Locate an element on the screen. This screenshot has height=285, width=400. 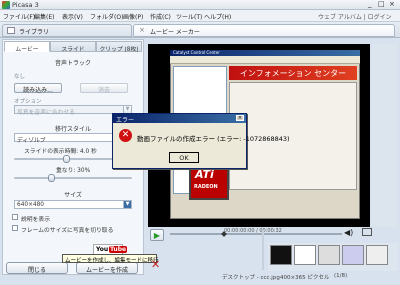
tab-slide: スライド is located at coordinates (73, 47).